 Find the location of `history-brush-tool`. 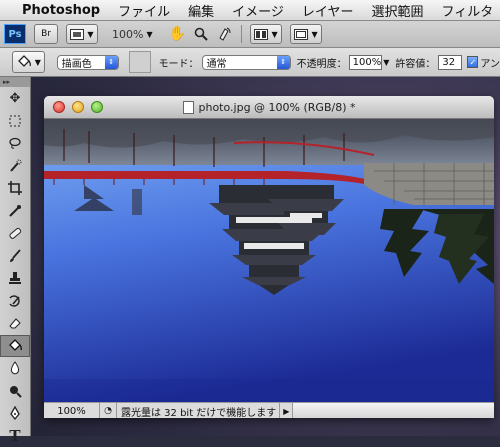

history-brush-tool is located at coordinates (15, 301).